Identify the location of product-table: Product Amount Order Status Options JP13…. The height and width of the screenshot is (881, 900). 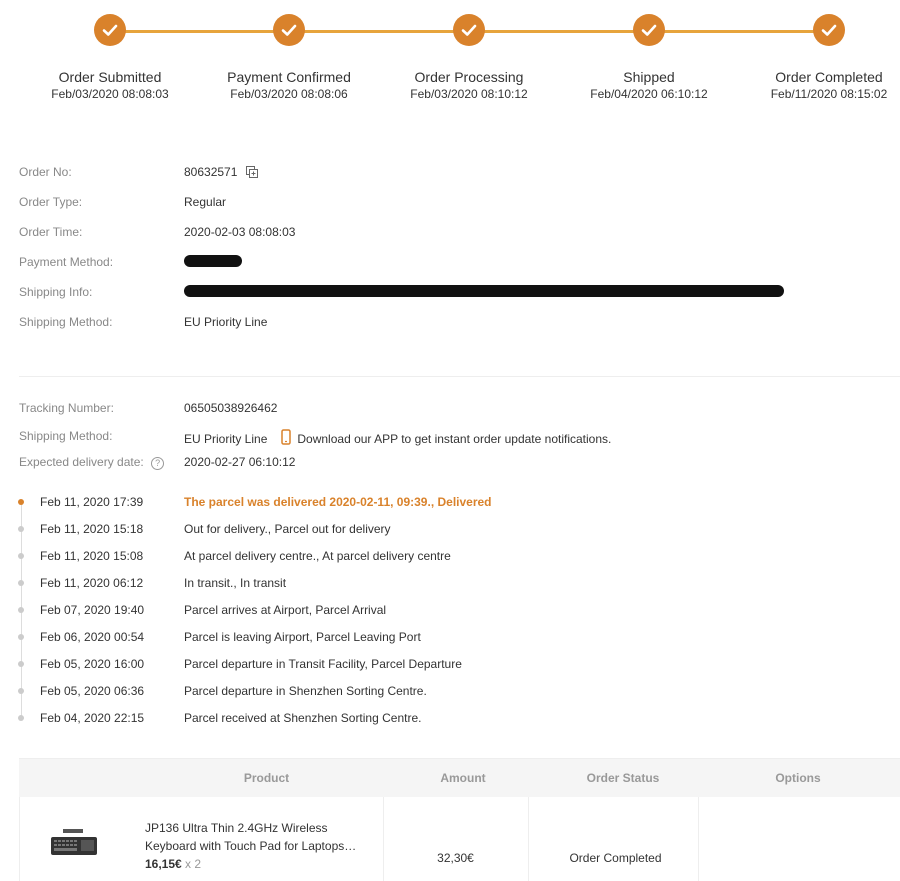
(459, 819).